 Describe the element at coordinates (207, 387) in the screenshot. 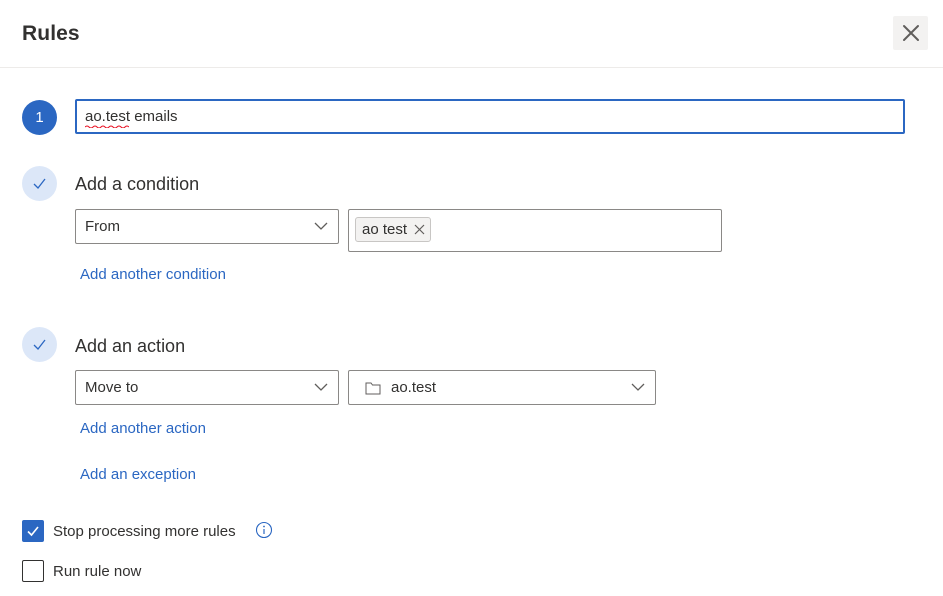

I see `action-type-dropdown: Move to` at that location.